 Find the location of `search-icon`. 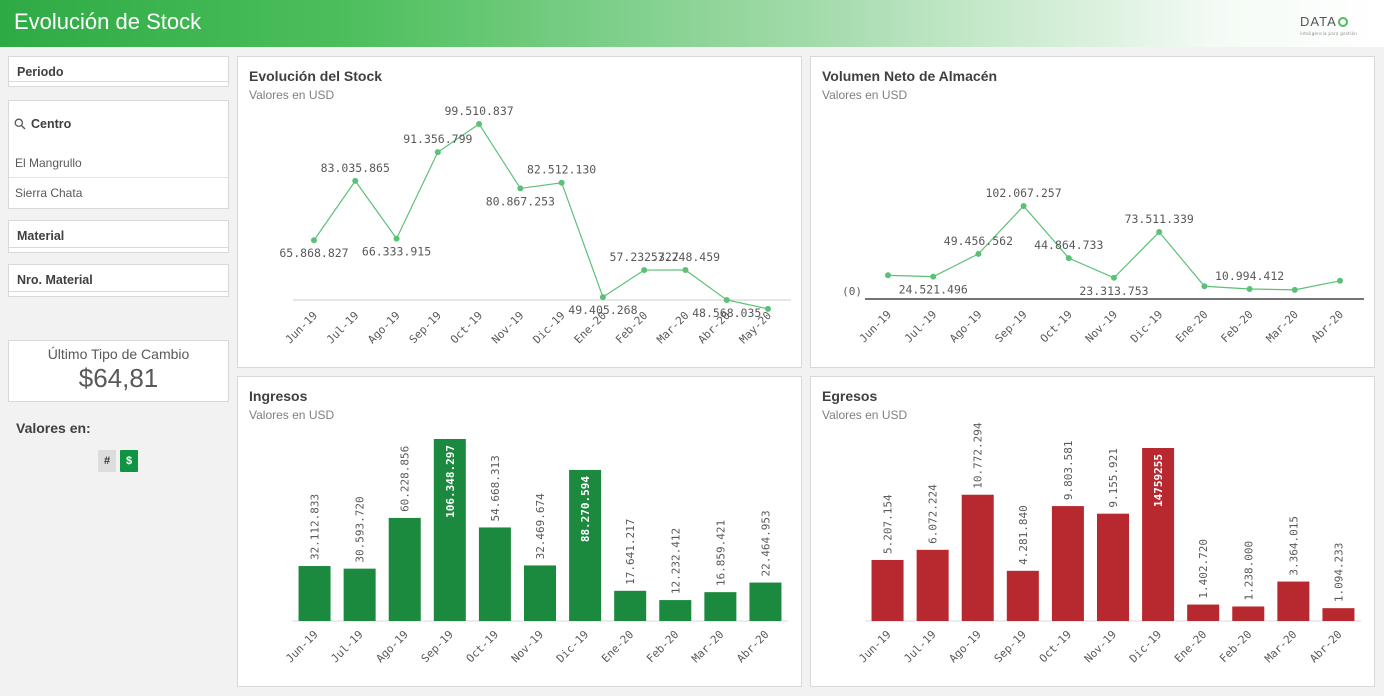

search-icon is located at coordinates (20, 124).